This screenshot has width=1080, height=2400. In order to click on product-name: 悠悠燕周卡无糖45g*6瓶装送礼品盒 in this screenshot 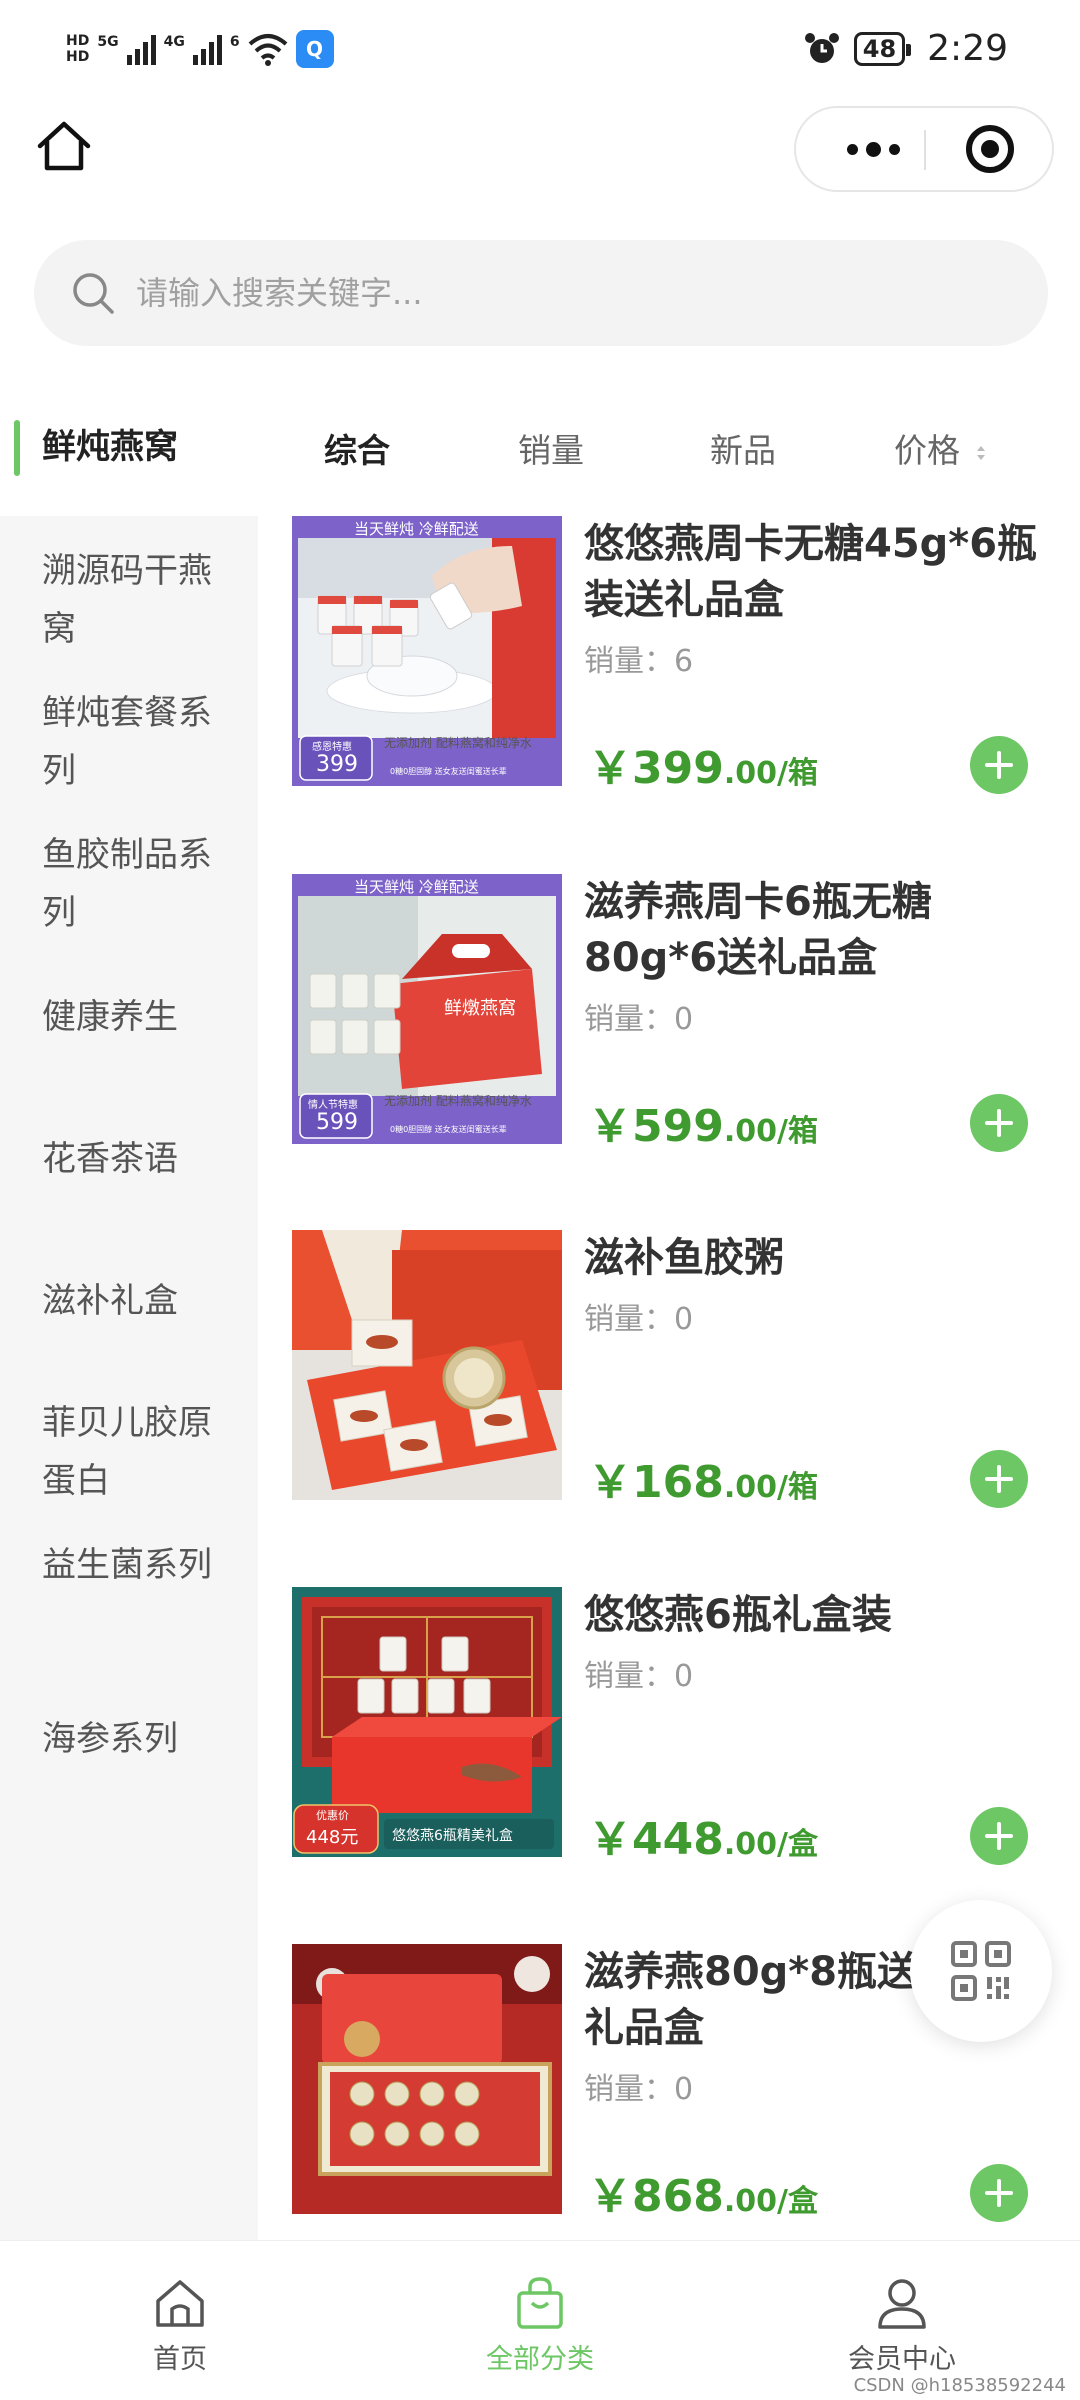, I will do `click(824, 572)`.